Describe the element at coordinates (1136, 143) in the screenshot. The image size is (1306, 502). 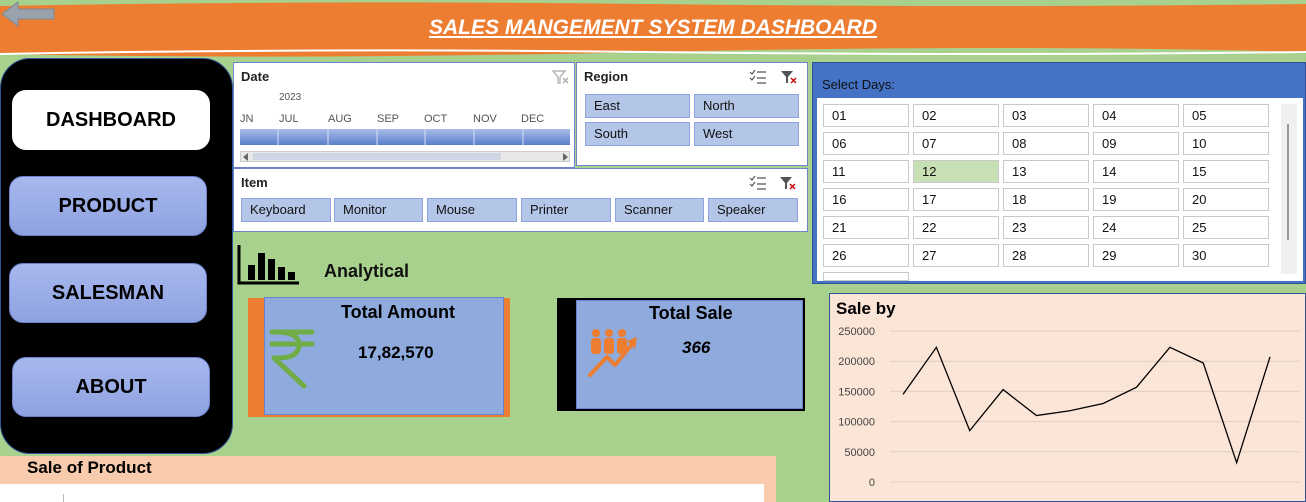
I see `day-button: 09` at that location.